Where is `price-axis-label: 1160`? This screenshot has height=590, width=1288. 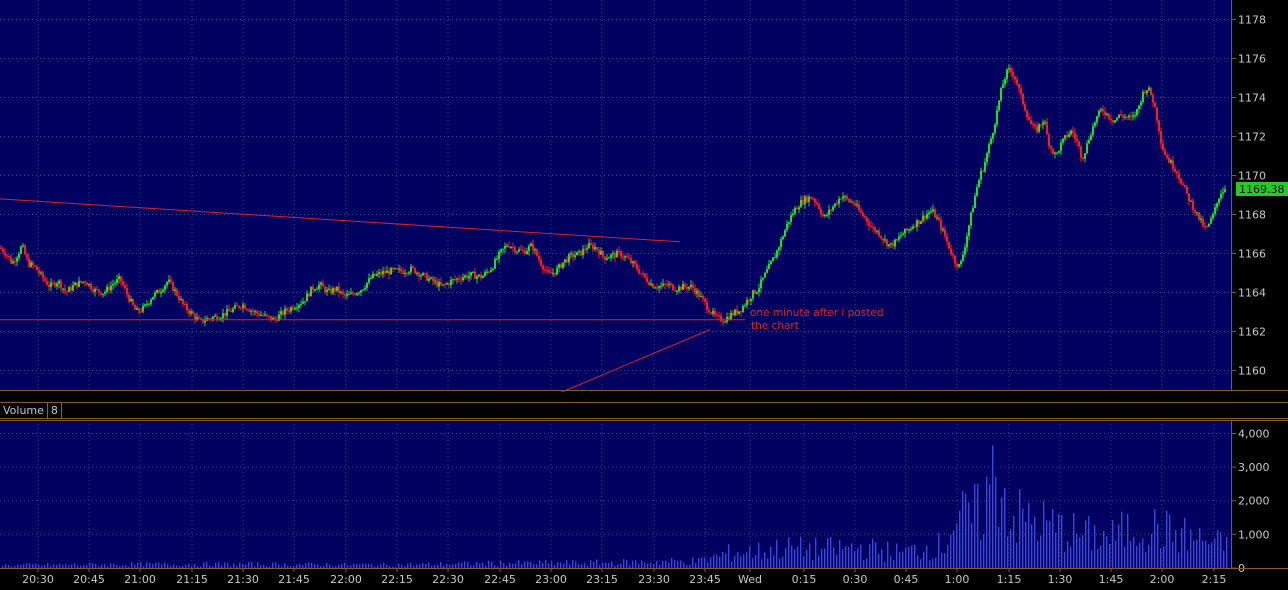
price-axis-label: 1160 is located at coordinates (1252, 371).